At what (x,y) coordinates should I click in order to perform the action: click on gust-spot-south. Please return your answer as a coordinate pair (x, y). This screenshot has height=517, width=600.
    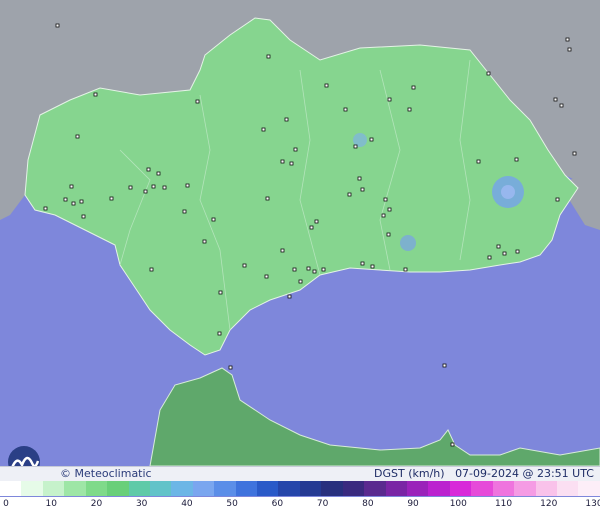
    Looking at the image, I should click on (408, 243).